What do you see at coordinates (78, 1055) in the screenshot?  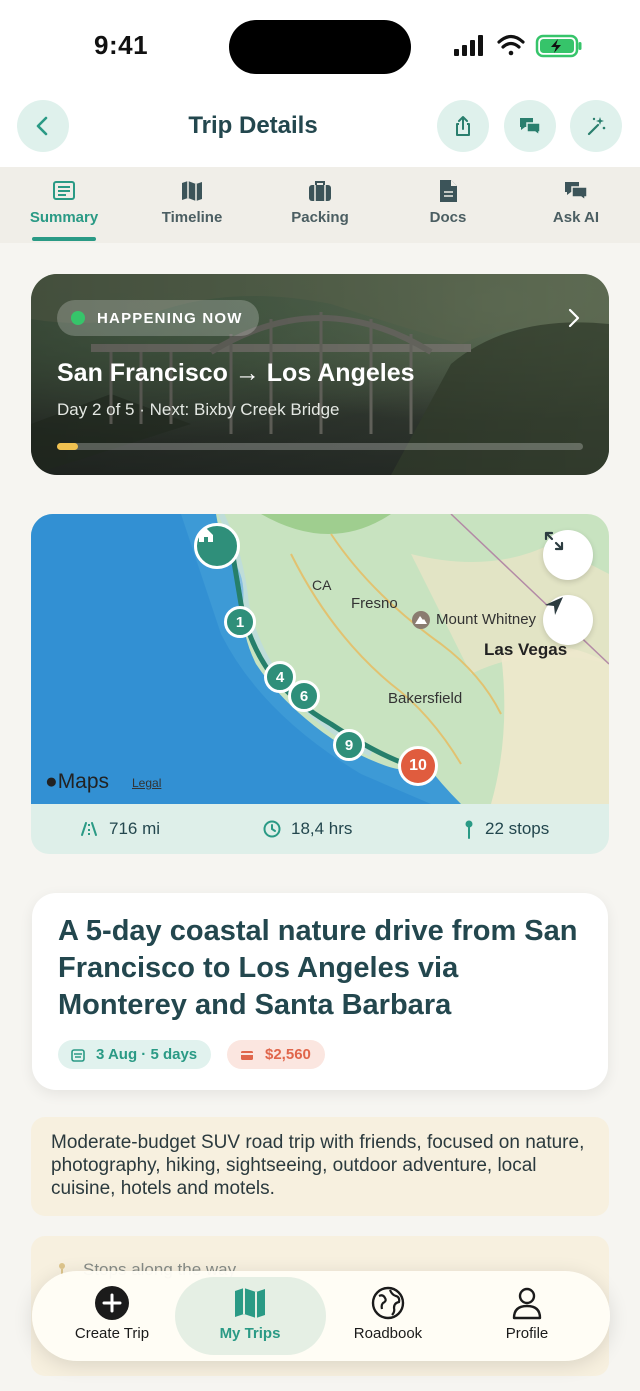 I see `calendar-icon` at bounding box center [78, 1055].